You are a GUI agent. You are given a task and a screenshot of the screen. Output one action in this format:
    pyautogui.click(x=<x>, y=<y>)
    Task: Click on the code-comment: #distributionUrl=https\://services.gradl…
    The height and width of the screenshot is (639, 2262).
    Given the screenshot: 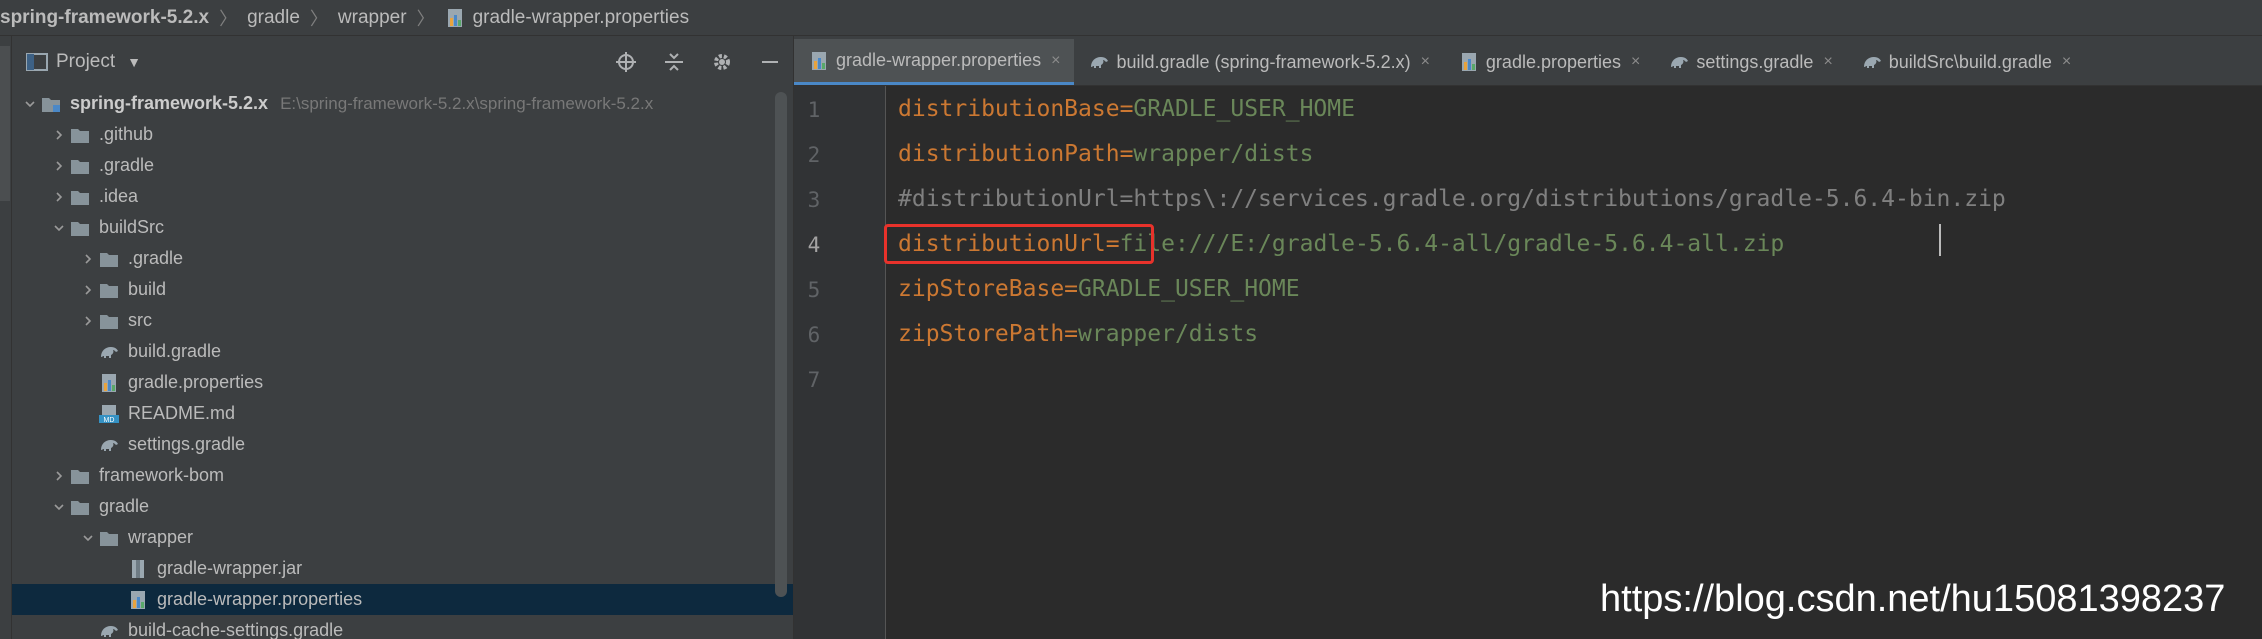 What is the action you would take?
    pyautogui.click(x=1452, y=199)
    